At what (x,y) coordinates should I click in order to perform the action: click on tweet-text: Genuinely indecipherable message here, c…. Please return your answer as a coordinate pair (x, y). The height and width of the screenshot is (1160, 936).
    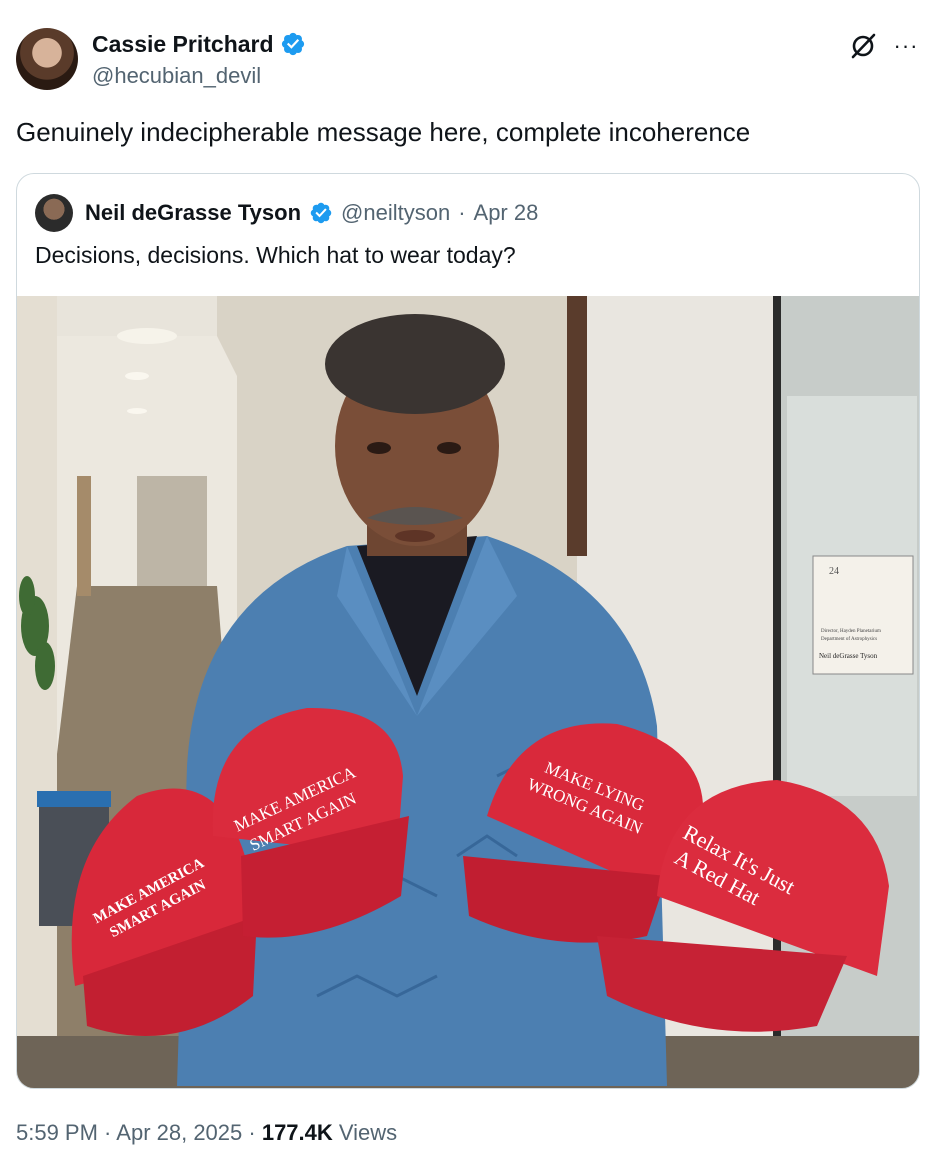
    Looking at the image, I should click on (383, 132).